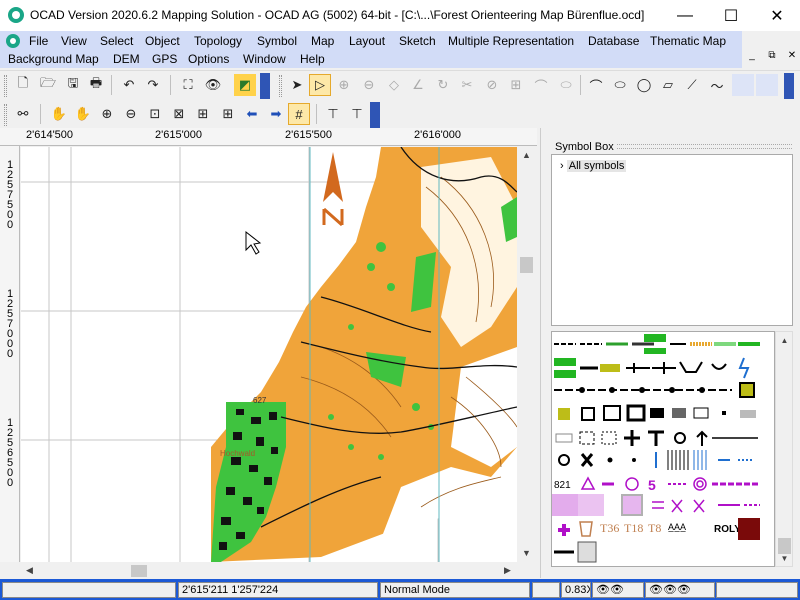 This screenshot has height=600, width=800. Describe the element at coordinates (188, 85) in the screenshot. I see `fullscreen-icon: ⛶` at that location.